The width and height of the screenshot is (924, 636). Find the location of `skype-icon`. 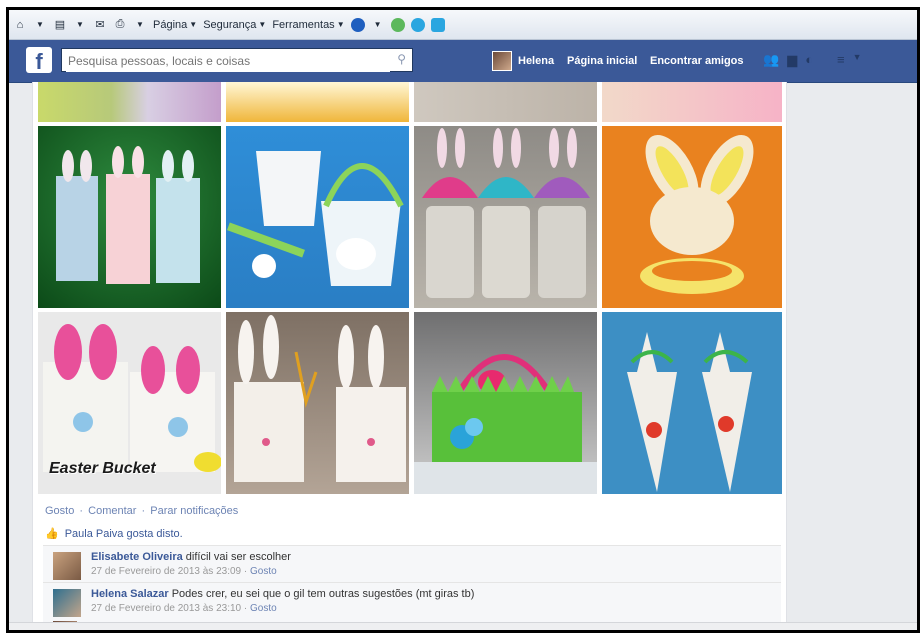

skype-icon is located at coordinates (417, 24).